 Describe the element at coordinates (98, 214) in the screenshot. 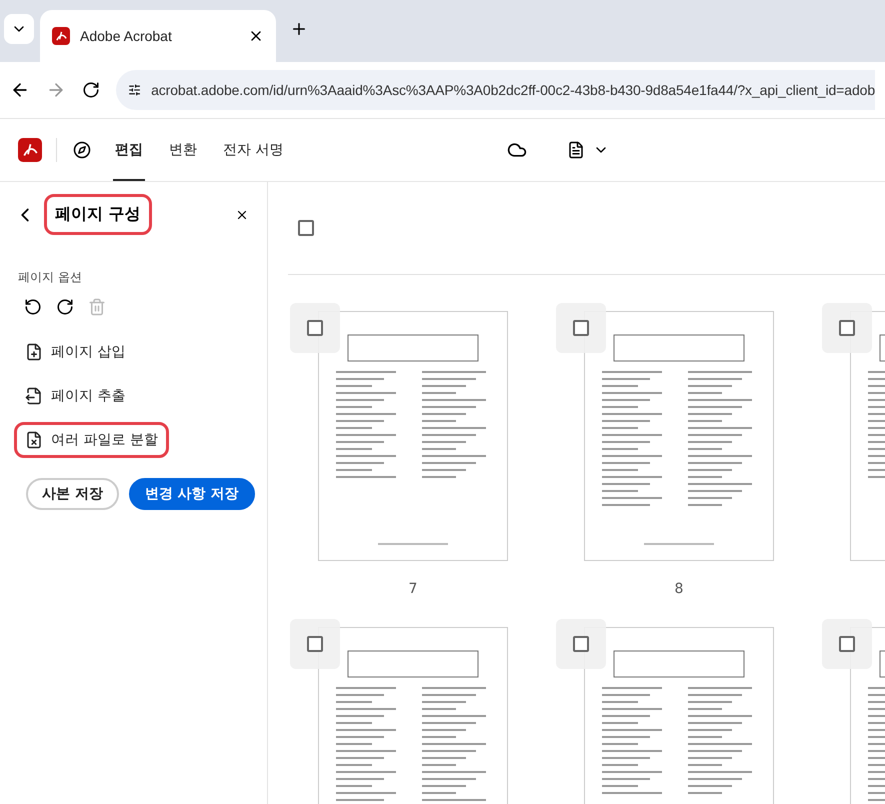

I see `panel-title: 페이지 구성` at that location.